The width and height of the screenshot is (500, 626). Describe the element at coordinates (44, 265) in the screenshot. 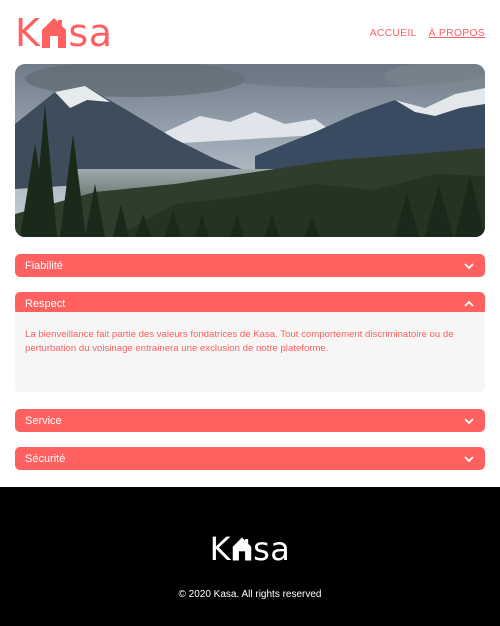

I see `accordion-title: Fiabilité` at that location.